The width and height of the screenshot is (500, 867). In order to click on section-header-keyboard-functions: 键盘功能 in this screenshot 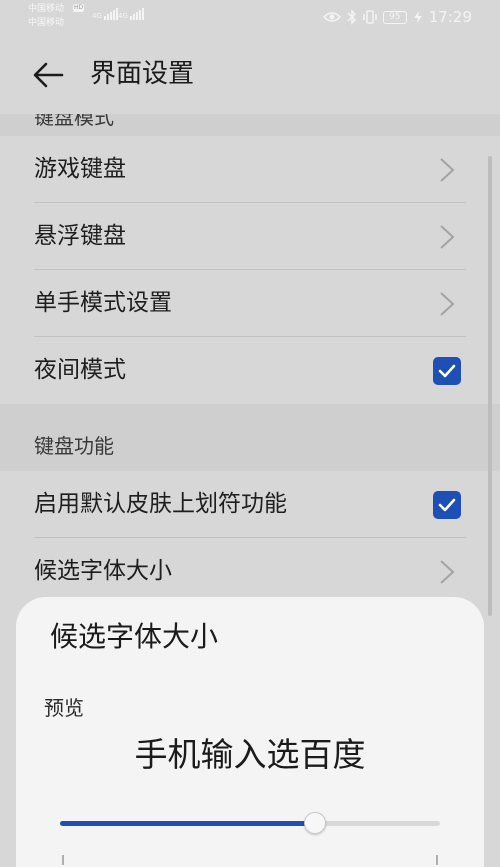, I will do `click(250, 437)`.